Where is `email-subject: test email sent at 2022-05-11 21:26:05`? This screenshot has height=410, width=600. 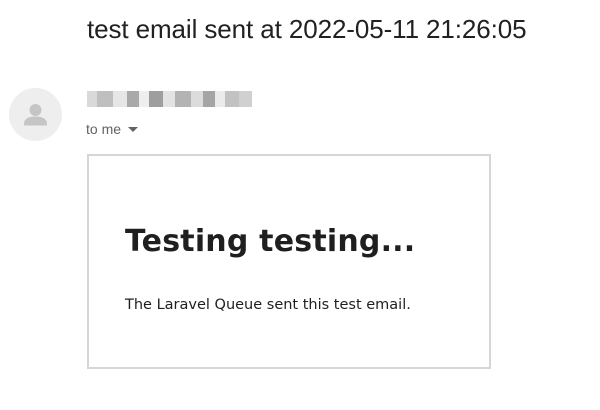 email-subject: test email sent at 2022-05-11 21:26:05 is located at coordinates (307, 29).